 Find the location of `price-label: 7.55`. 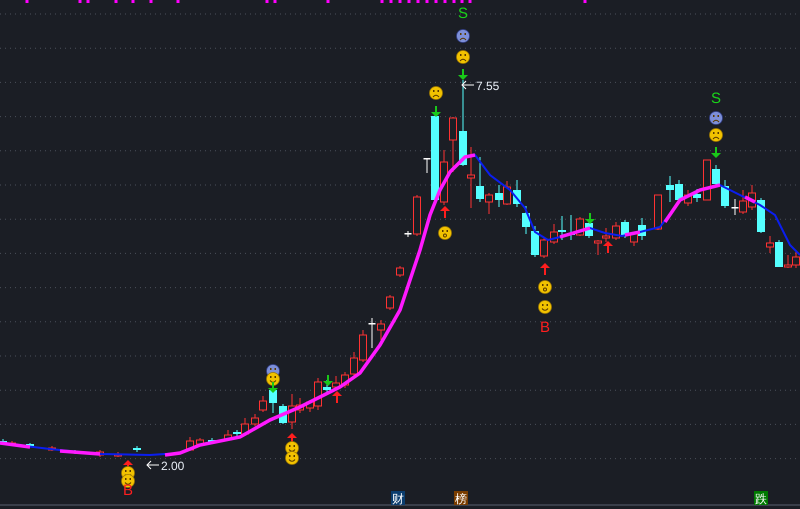

price-label: 7.55 is located at coordinates (488, 86).